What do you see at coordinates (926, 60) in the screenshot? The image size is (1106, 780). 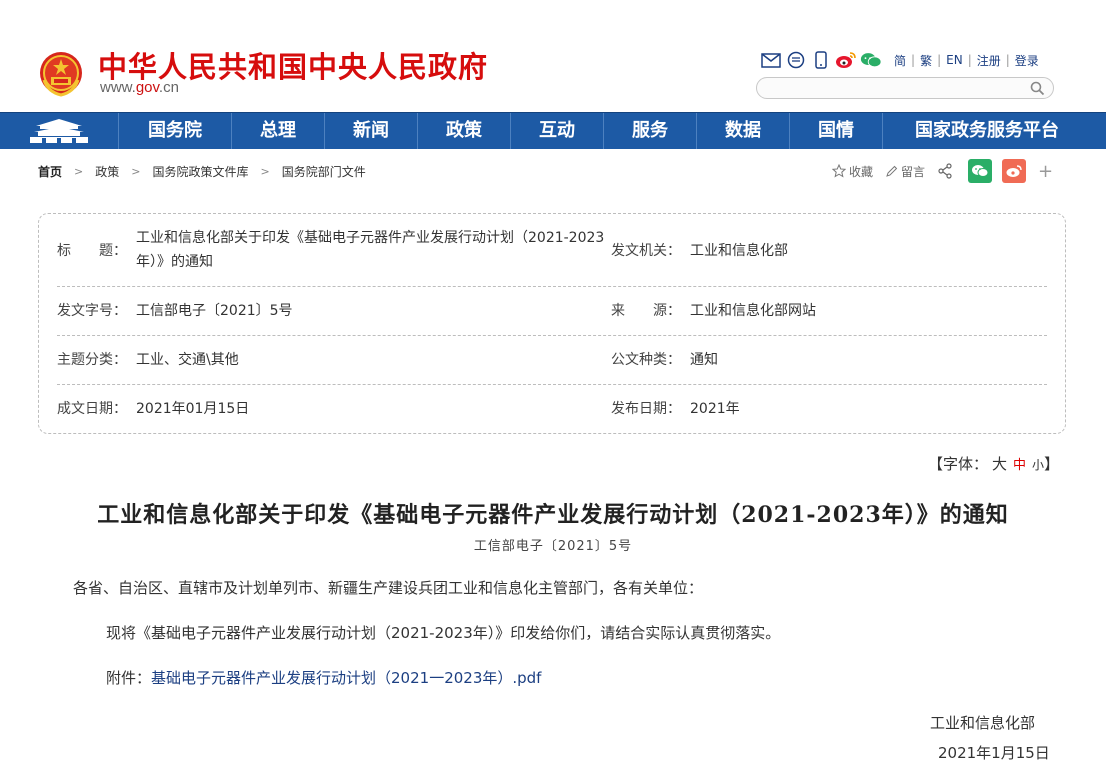 I see `traditional-link: 繁` at bounding box center [926, 60].